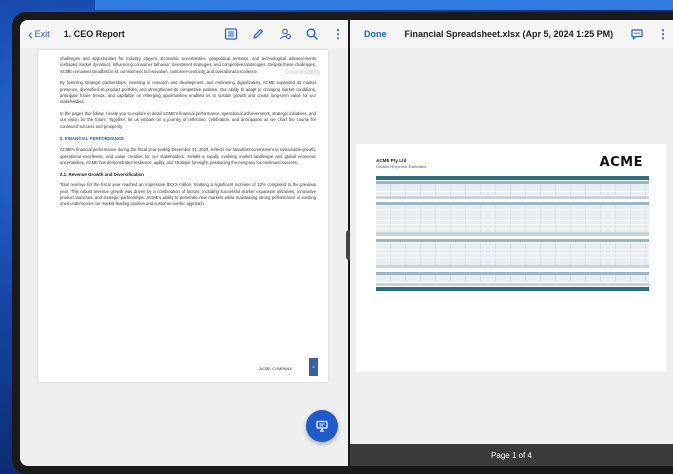  Describe the element at coordinates (313, 367) in the screenshot. I see `page-number-tab: 1` at that location.